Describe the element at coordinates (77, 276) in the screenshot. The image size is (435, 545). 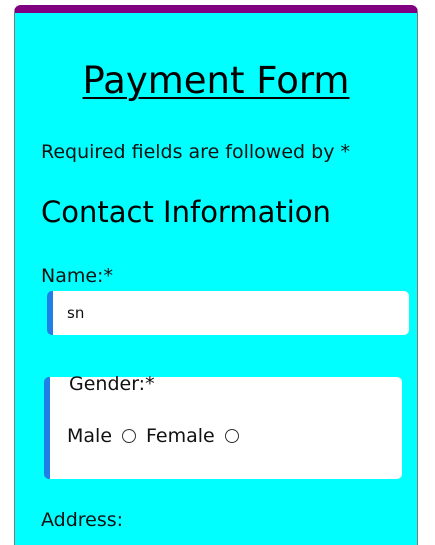
I see `name-label: Name:*` at that location.